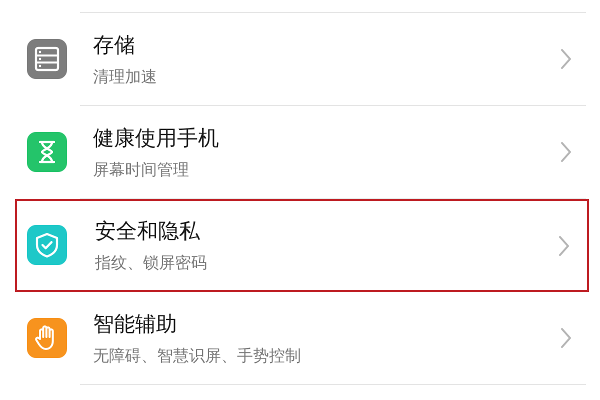 The width and height of the screenshot is (600, 400). I want to click on item-subtitle: 无障碍、智慧识屏、手势控制, so click(197, 356).